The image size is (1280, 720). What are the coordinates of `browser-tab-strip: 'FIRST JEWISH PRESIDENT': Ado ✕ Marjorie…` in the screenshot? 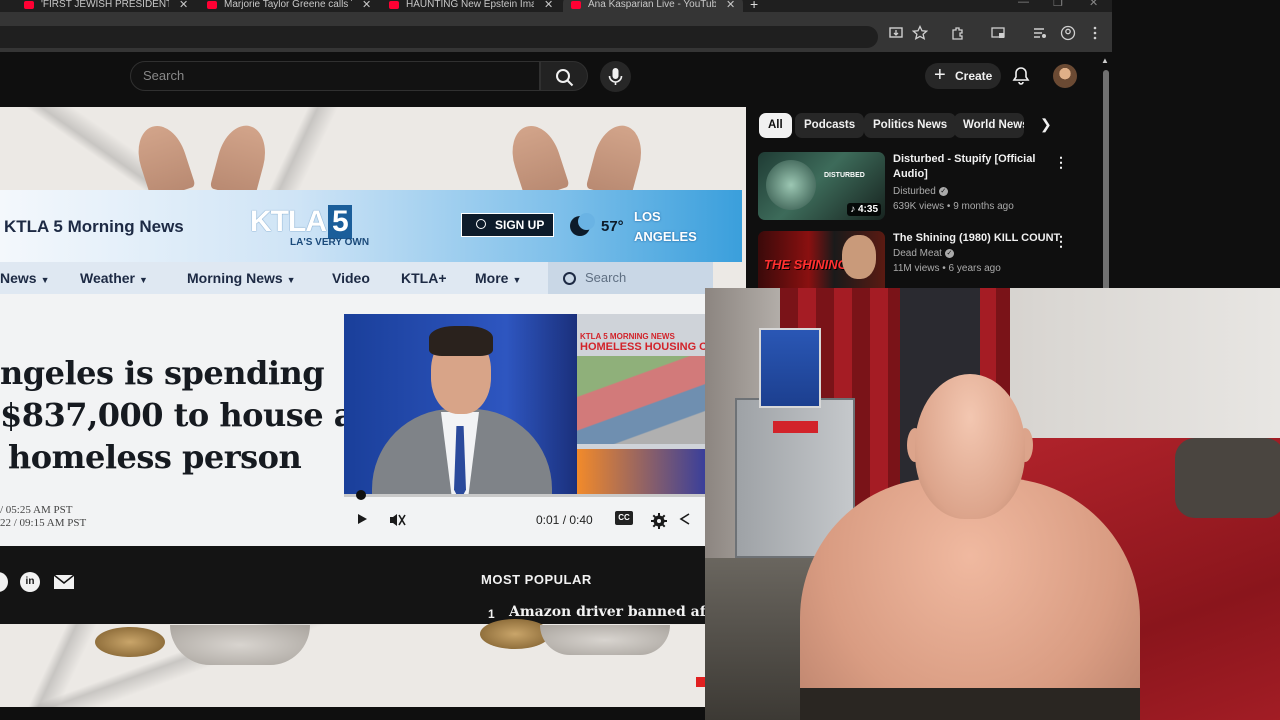 It's located at (556, 6).